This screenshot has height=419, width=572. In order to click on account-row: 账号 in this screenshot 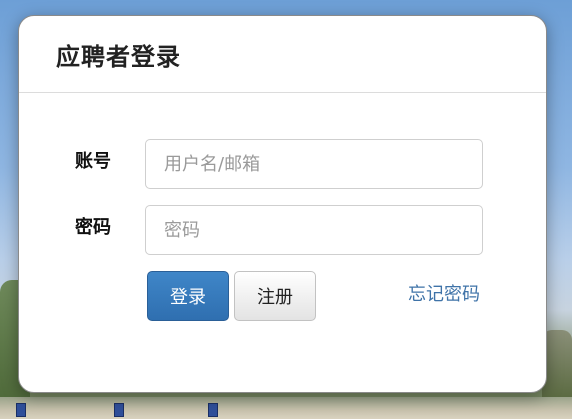, I will do `click(282, 164)`.